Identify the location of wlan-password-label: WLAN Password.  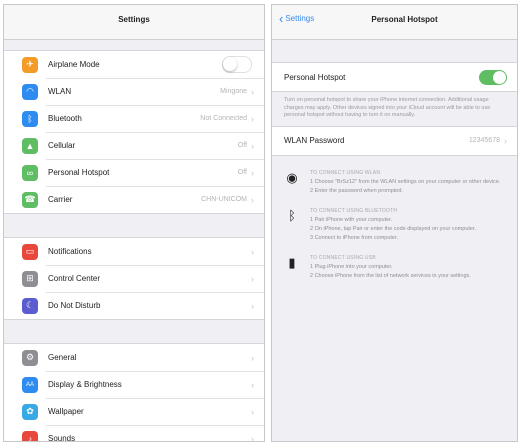
(314, 140).